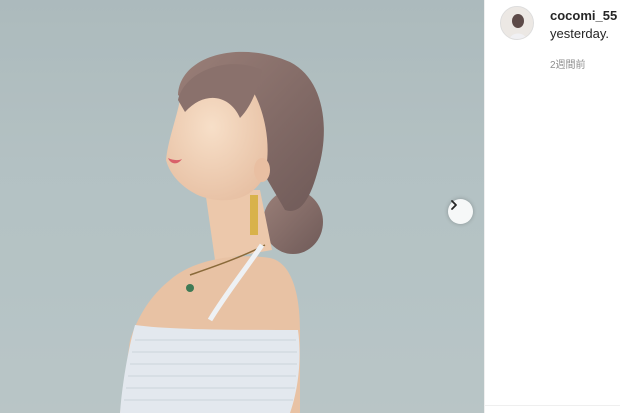  I want to click on avatar, so click(517, 23).